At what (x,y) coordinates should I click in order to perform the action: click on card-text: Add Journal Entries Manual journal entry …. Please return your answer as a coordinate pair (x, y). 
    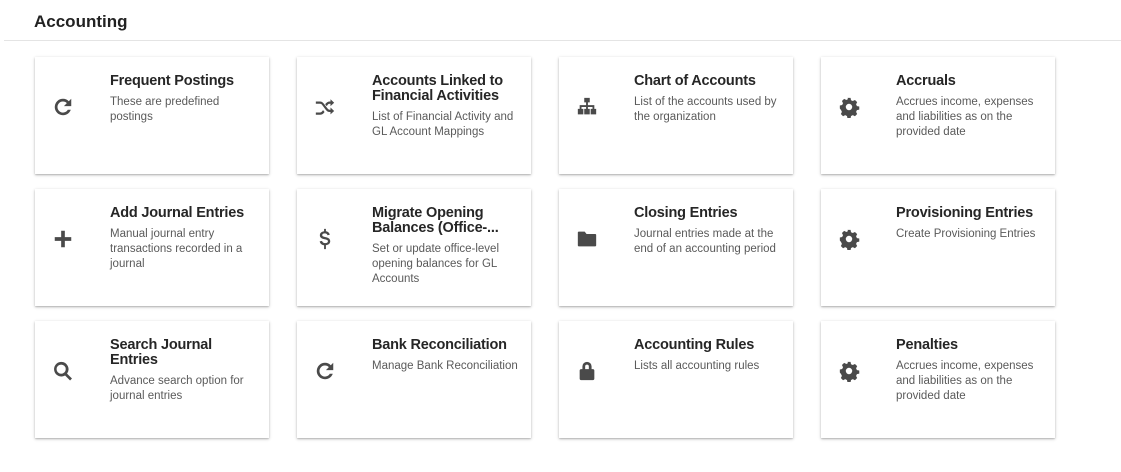
    Looking at the image, I should click on (184, 239).